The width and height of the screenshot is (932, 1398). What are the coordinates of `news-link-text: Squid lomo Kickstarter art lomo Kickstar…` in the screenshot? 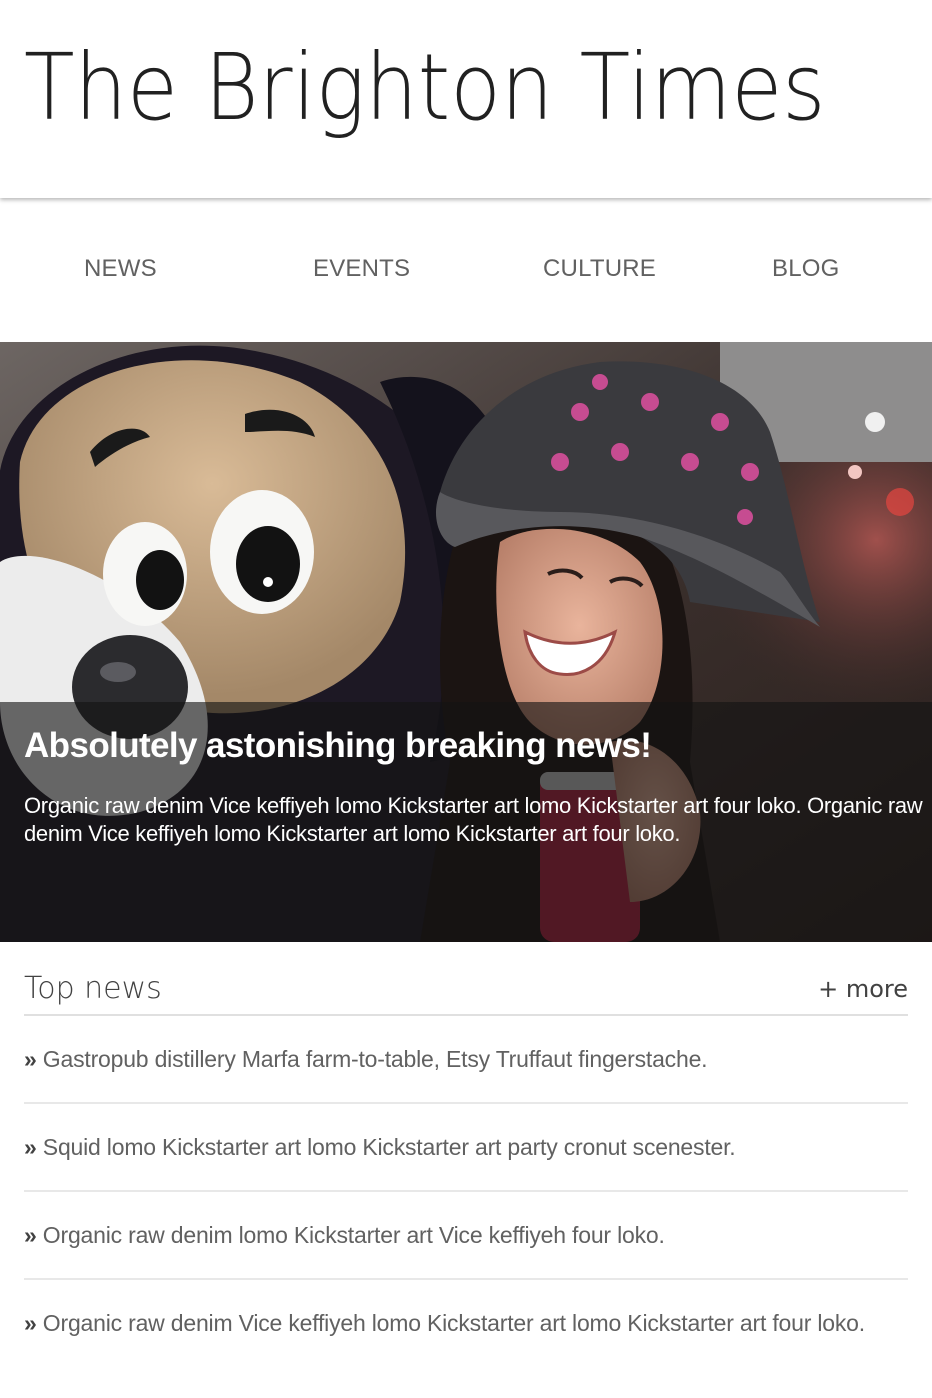 It's located at (389, 1147).